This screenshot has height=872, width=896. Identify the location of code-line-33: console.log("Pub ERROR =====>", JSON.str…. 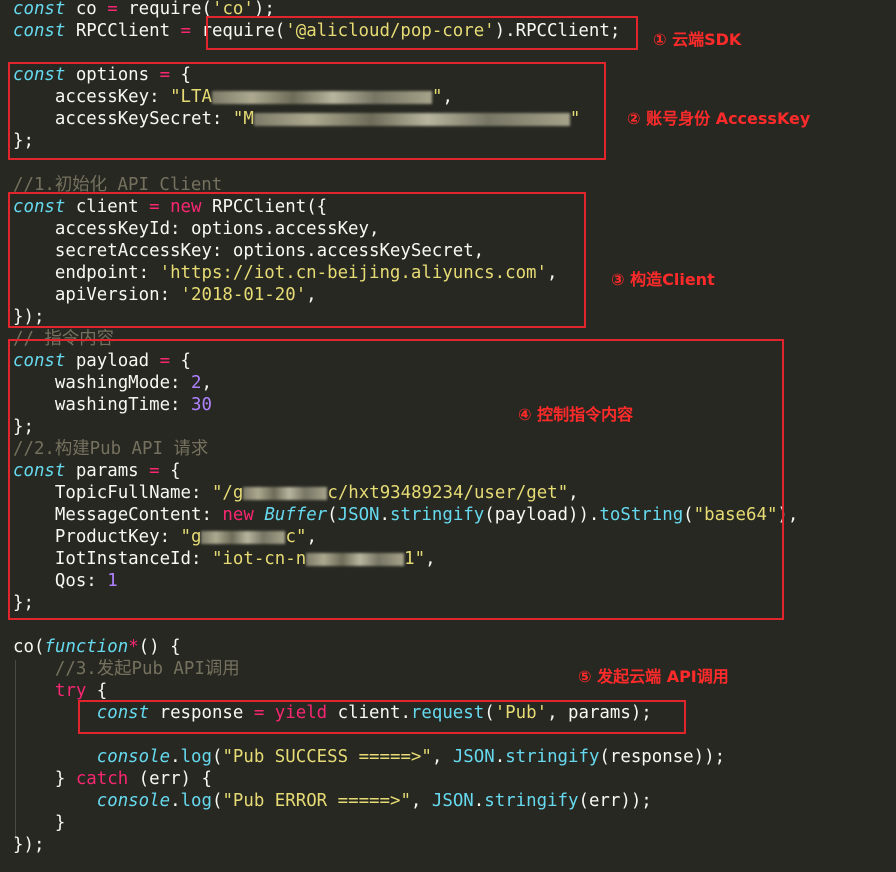
(332, 801).